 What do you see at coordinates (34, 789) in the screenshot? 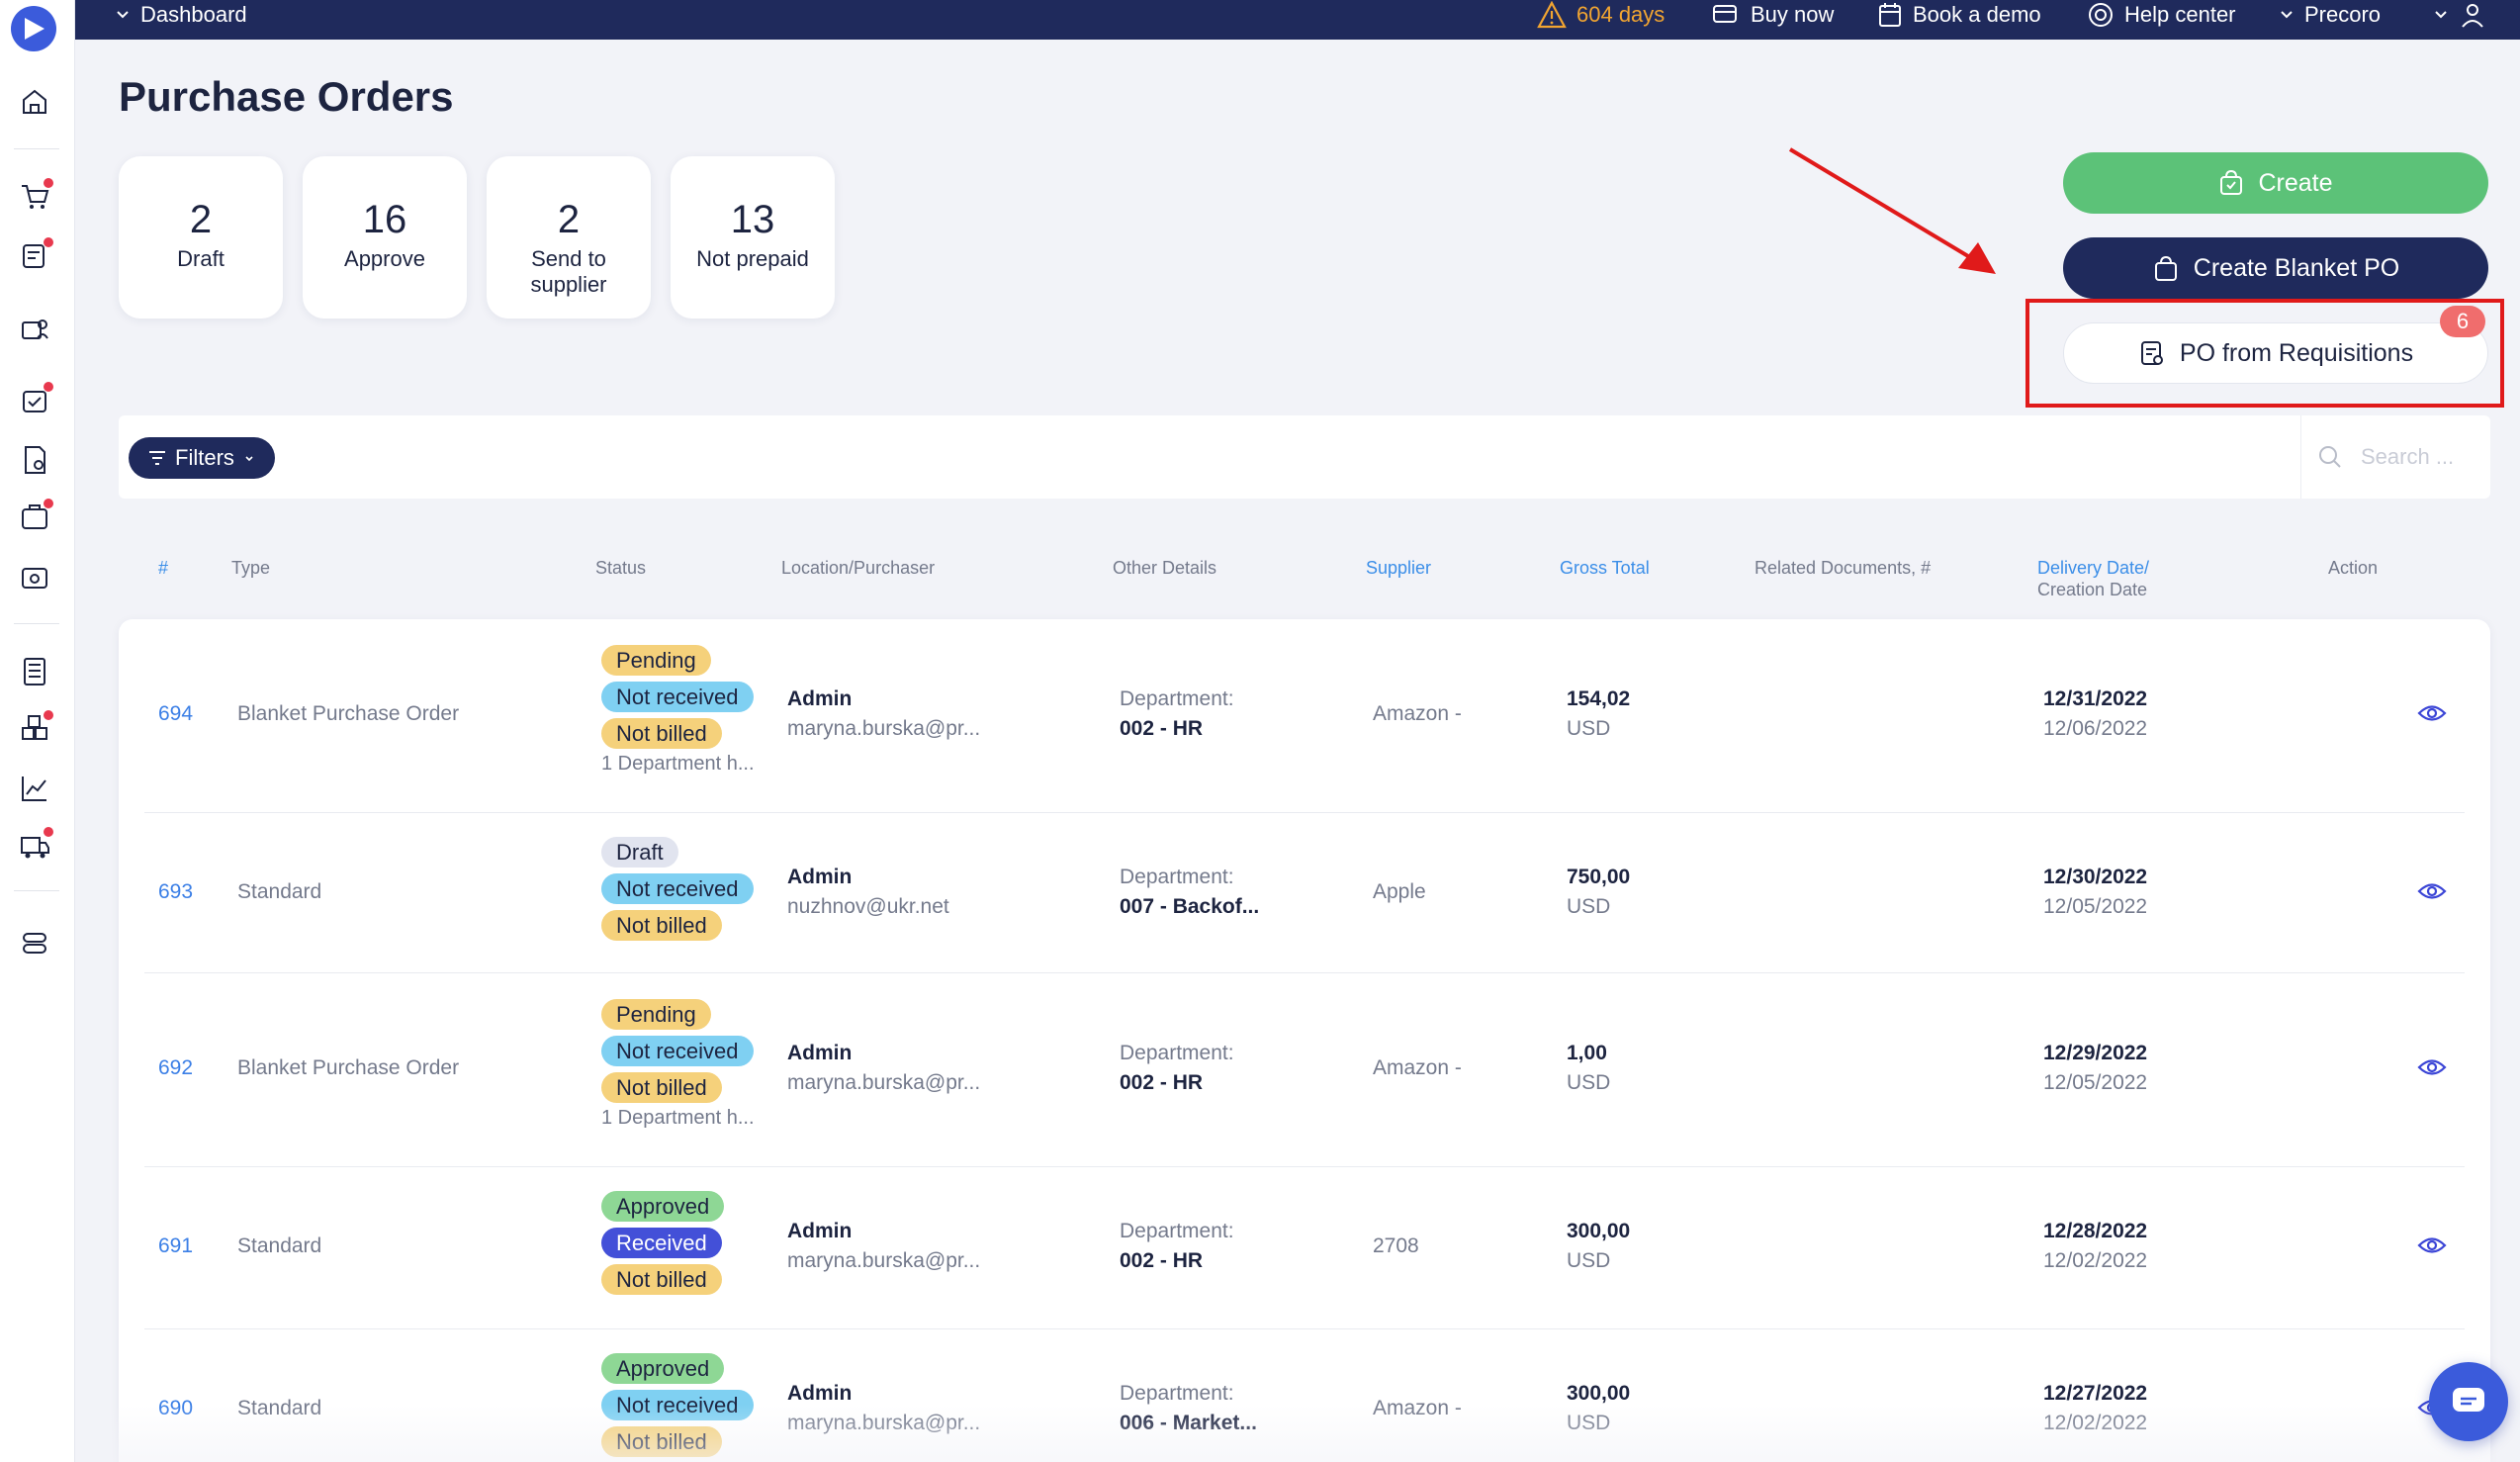
I see `analytics-icon` at bounding box center [34, 789].